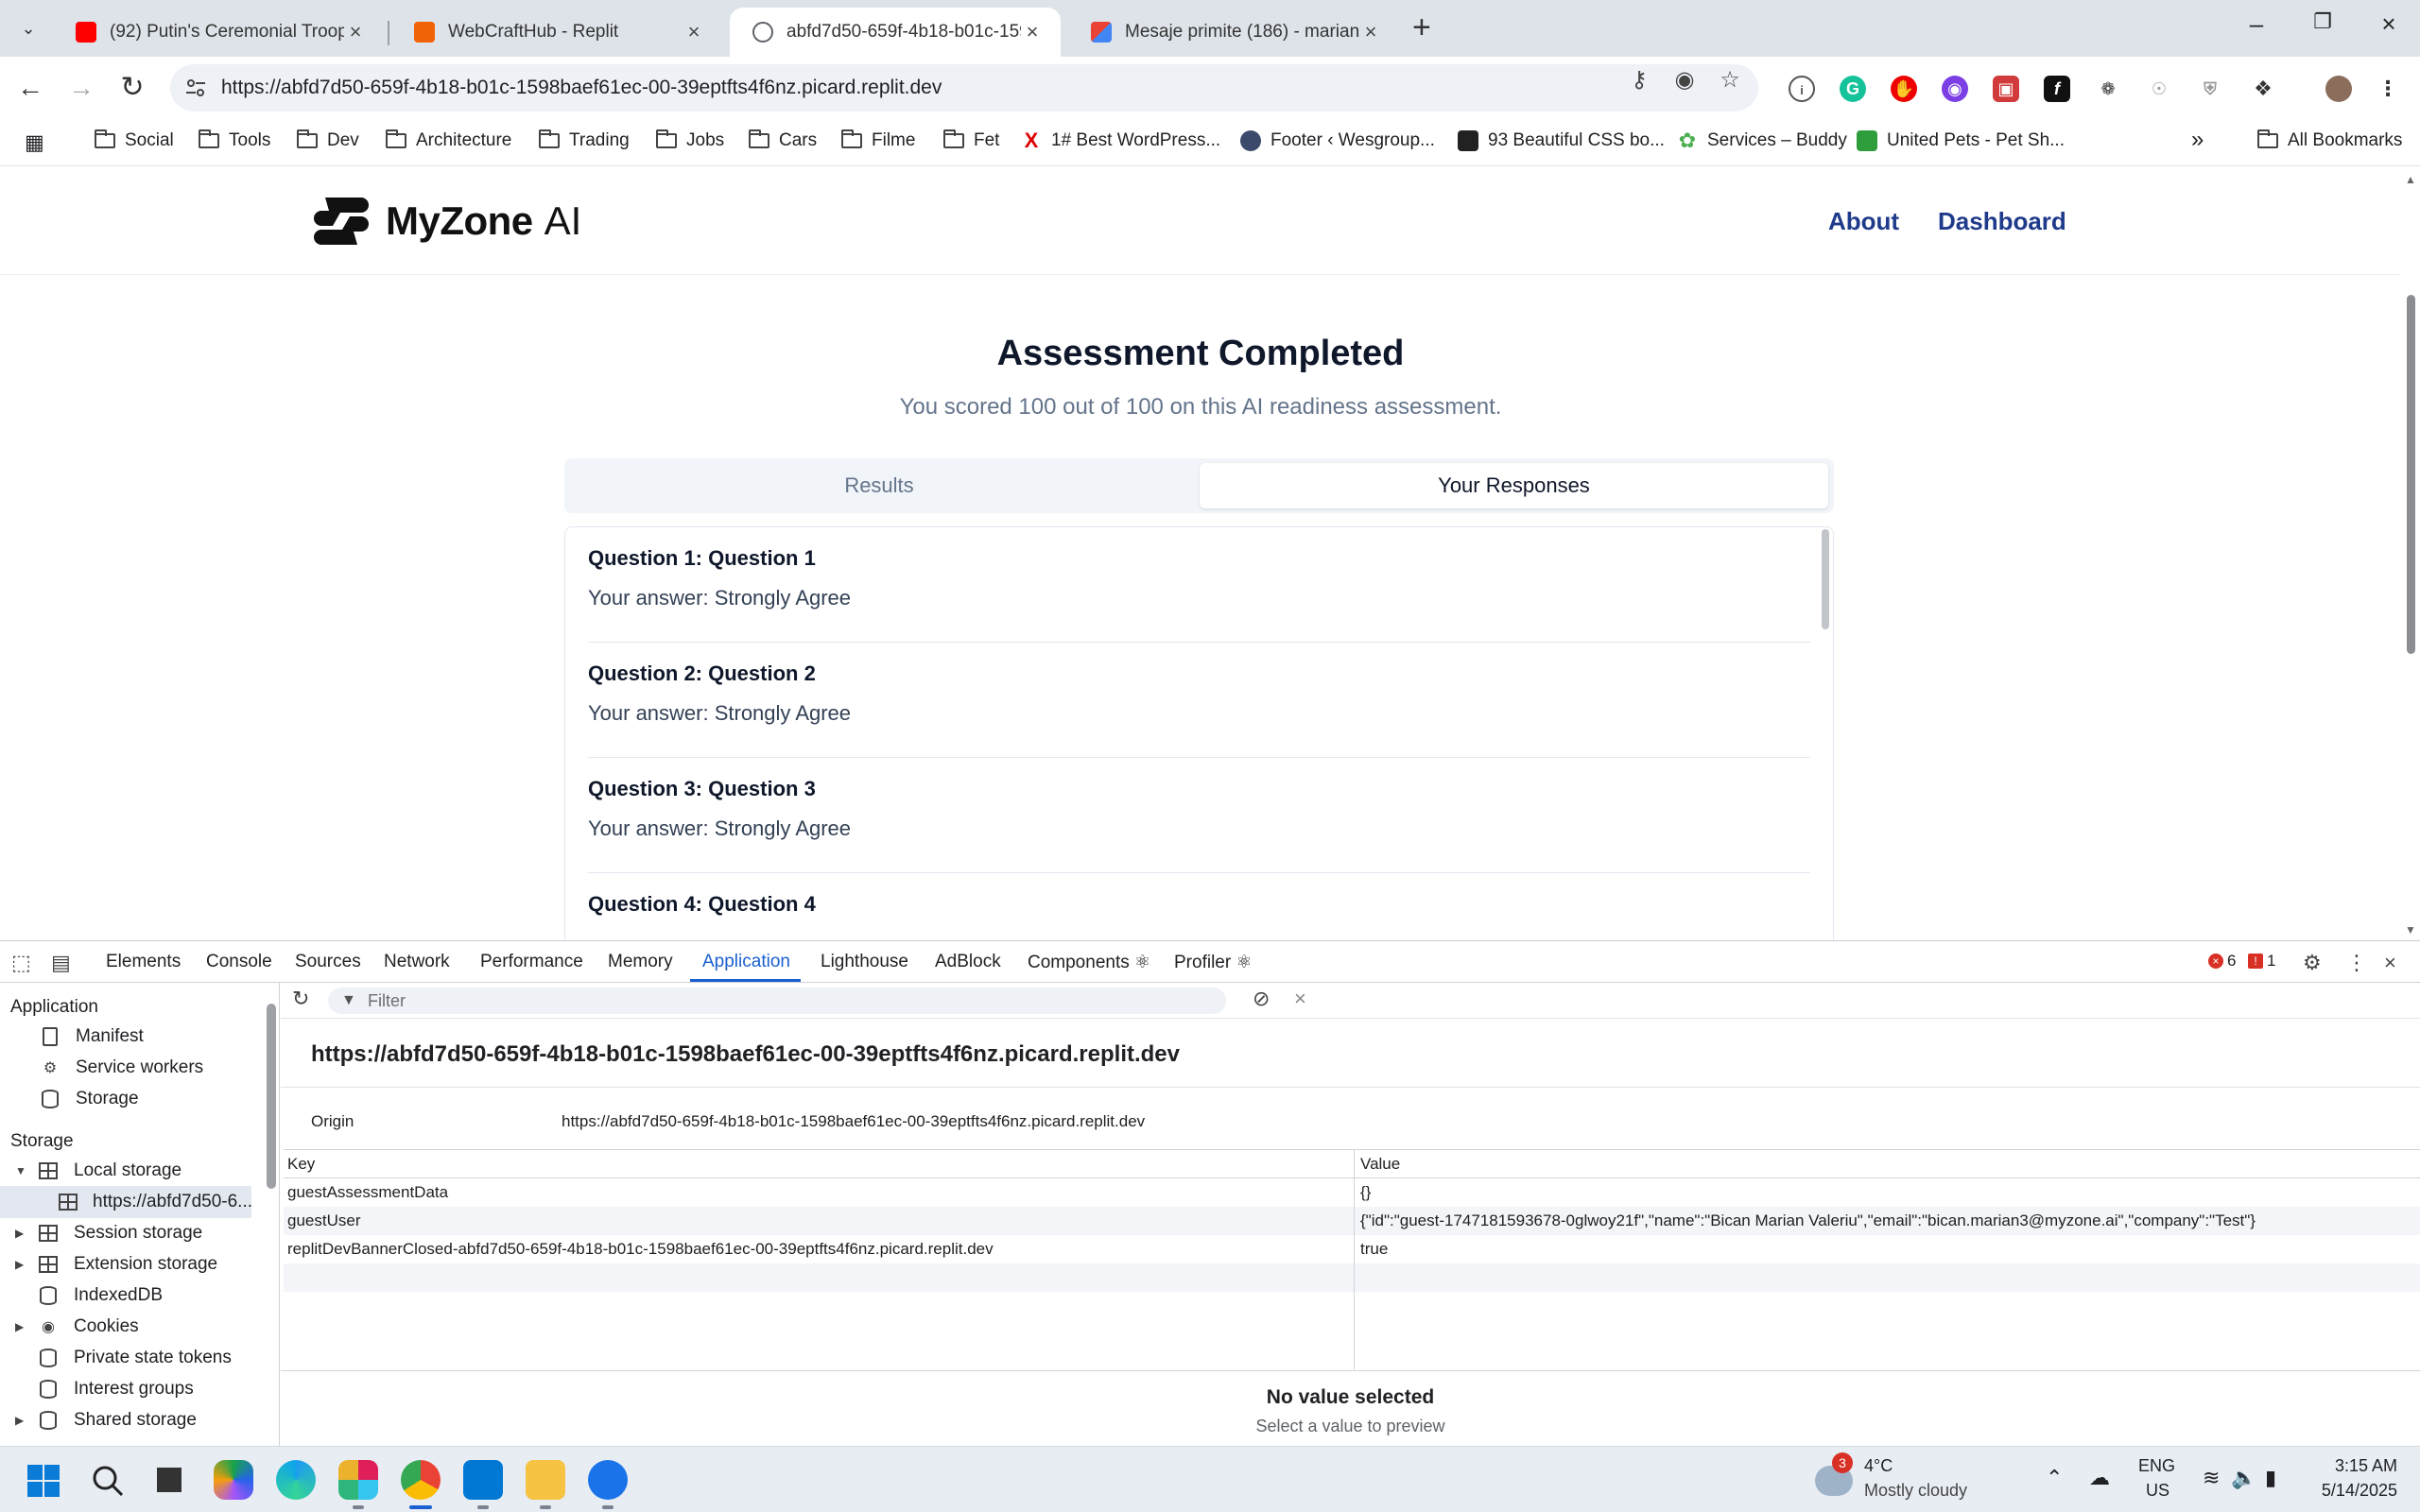 The width and height of the screenshot is (2420, 1512). Describe the element at coordinates (2410, 553) in the screenshot. I see `page-scrollbar: ▲ ▼` at that location.